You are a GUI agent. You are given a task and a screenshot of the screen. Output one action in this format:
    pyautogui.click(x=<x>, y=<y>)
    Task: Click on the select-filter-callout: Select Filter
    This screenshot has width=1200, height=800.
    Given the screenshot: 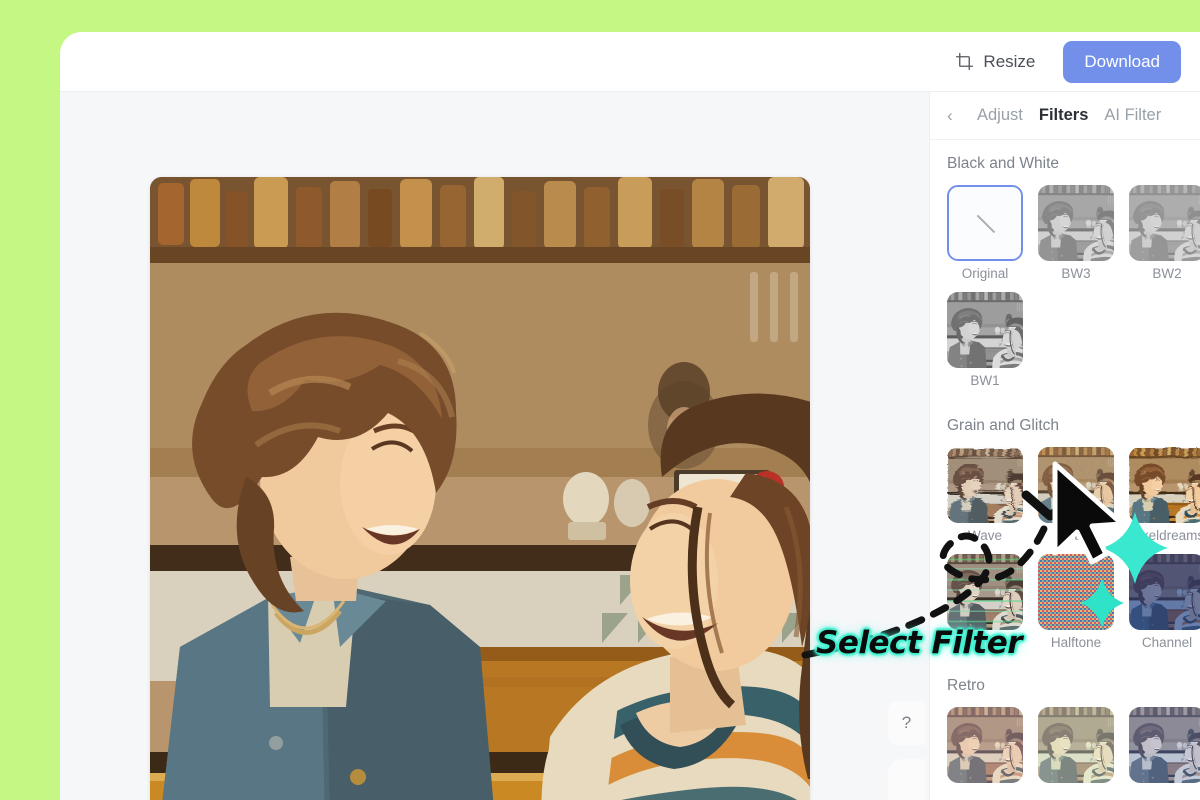 What is the action you would take?
    pyautogui.click(x=919, y=643)
    